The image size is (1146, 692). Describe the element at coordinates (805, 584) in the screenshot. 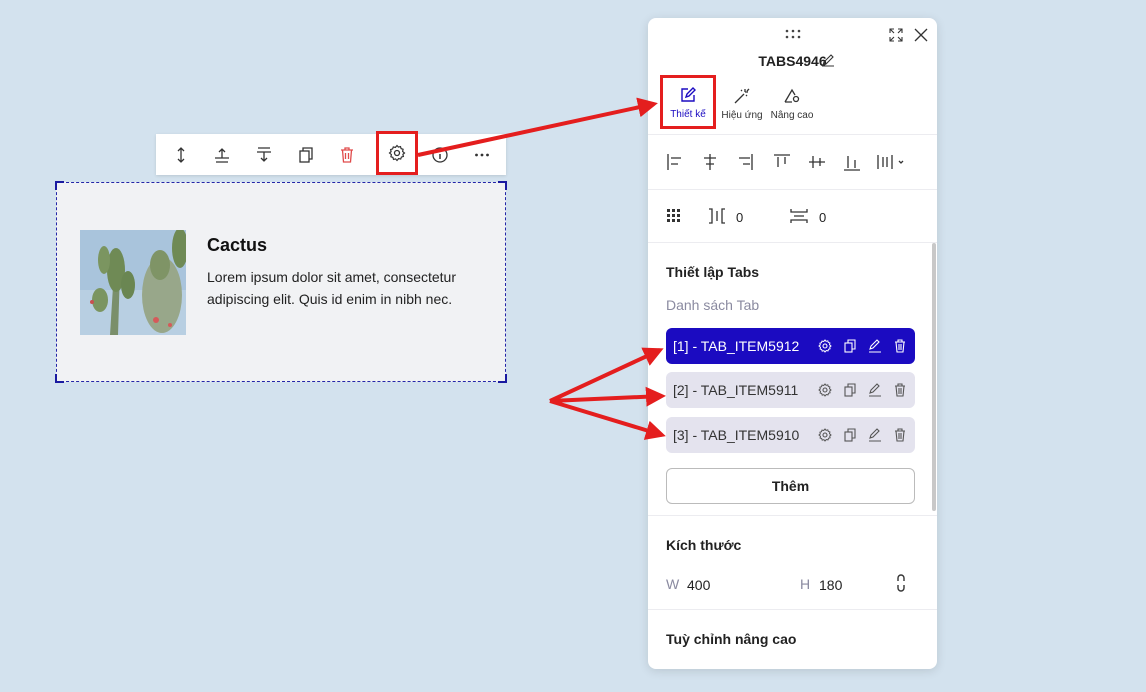

I see `height-label: H` at that location.